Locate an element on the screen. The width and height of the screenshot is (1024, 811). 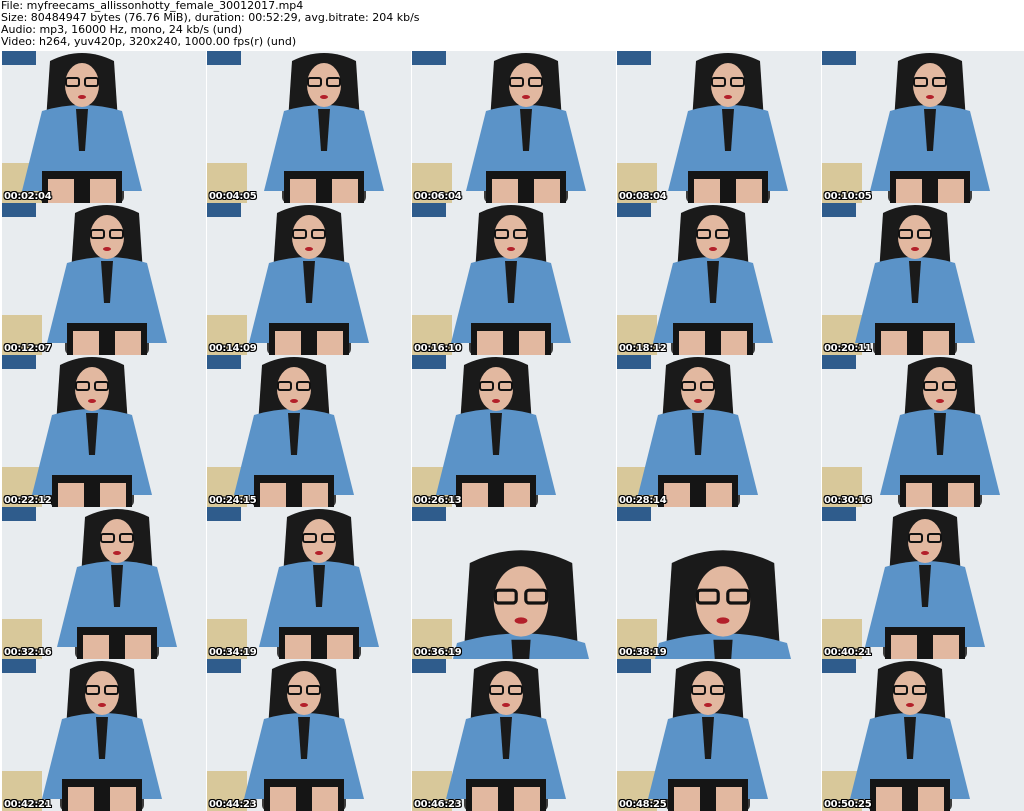
video-thumbnail: 00:18:12 is located at coordinates (719, 279).